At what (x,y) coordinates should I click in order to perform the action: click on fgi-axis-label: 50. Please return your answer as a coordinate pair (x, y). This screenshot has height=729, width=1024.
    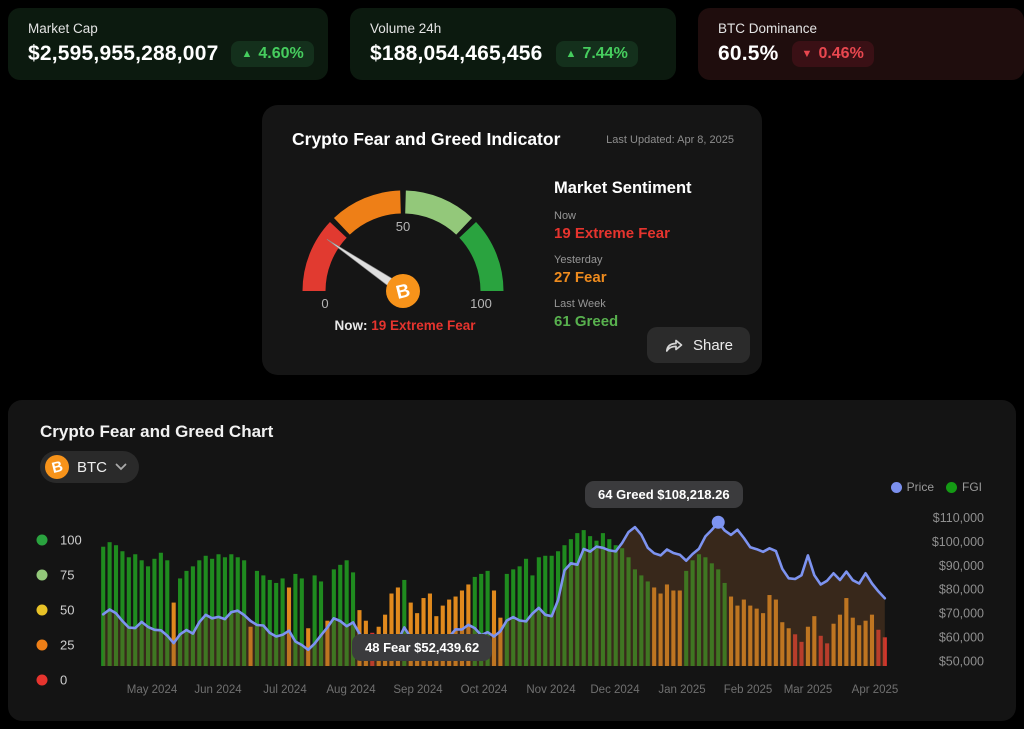
    Looking at the image, I should click on (67, 610).